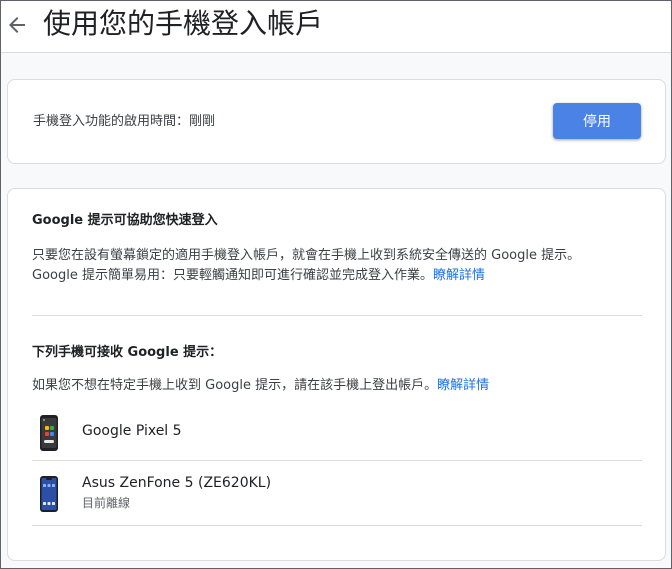 The width and height of the screenshot is (672, 569). What do you see at coordinates (106, 503) in the screenshot?
I see `device-status: 目前離線` at bounding box center [106, 503].